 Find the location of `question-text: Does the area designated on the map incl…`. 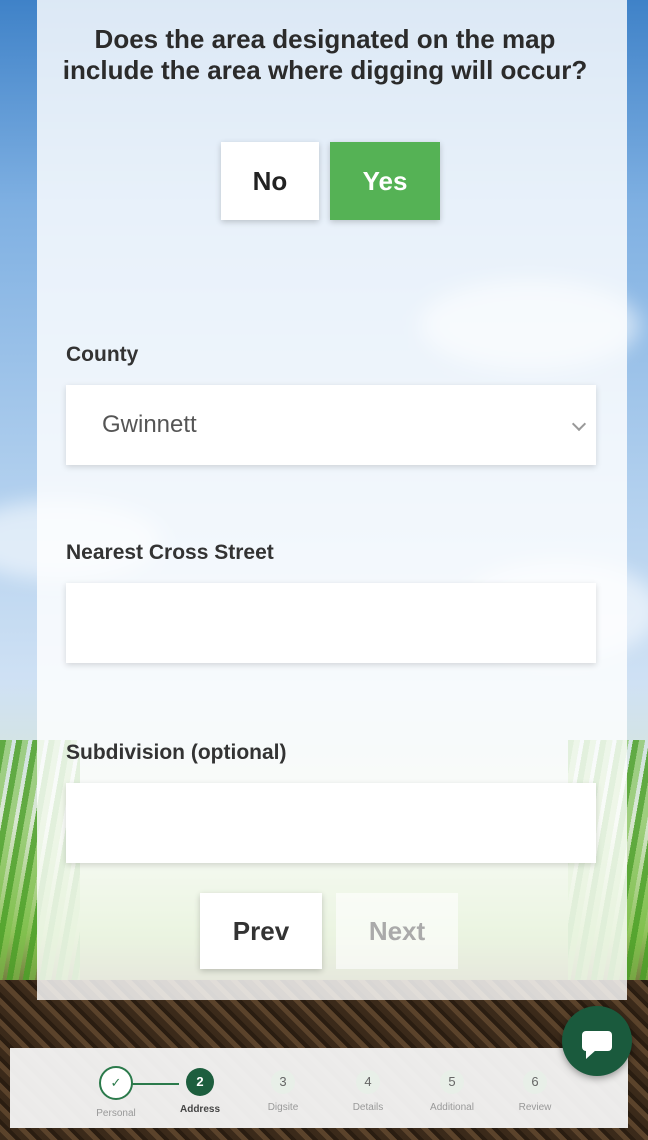

question-text: Does the area designated on the map incl… is located at coordinates (325, 54).